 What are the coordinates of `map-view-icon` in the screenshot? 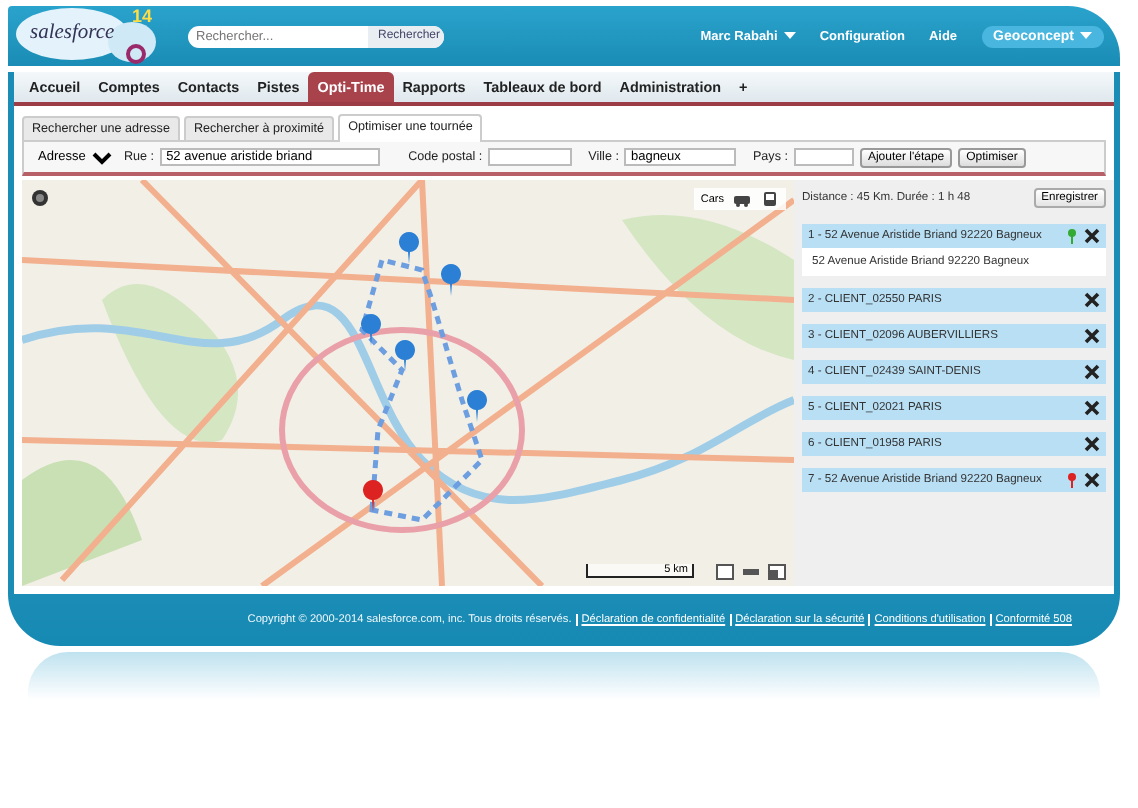 It's located at (777, 572).